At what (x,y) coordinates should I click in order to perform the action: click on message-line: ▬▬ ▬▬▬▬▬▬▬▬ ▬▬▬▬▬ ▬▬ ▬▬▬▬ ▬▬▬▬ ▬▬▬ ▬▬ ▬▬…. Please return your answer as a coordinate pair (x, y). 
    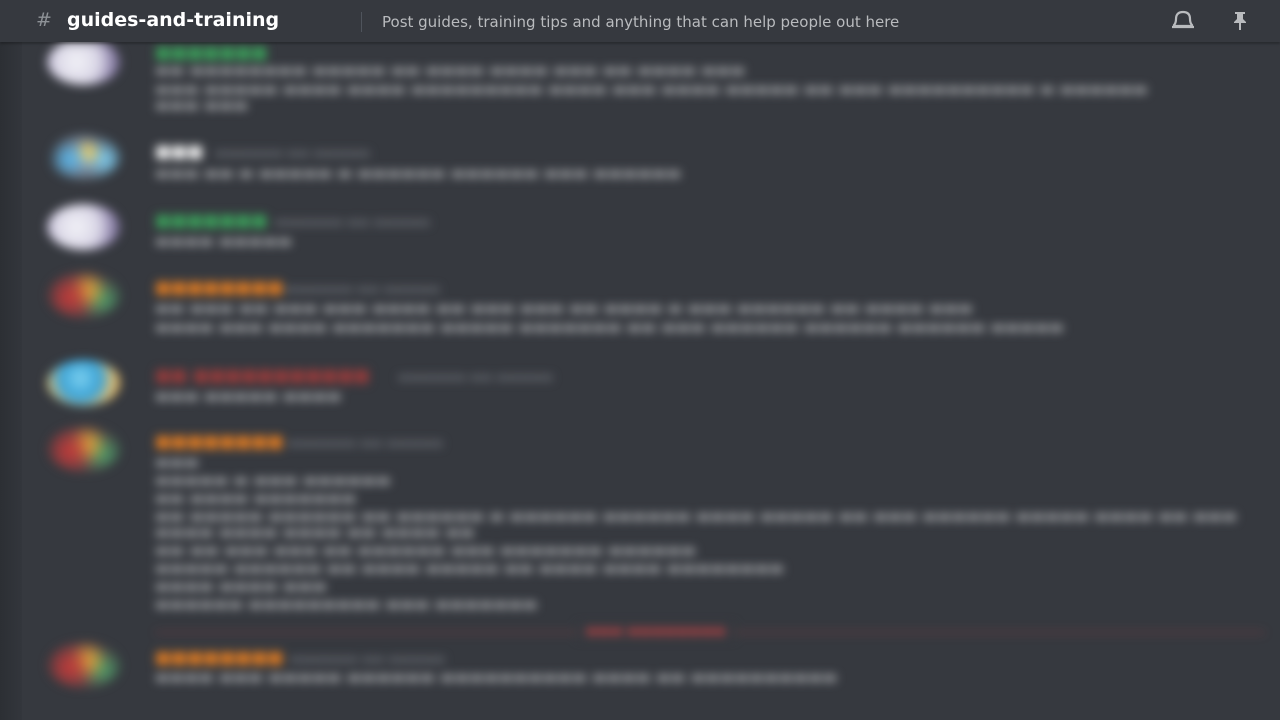
    Looking at the image, I should click on (450, 70).